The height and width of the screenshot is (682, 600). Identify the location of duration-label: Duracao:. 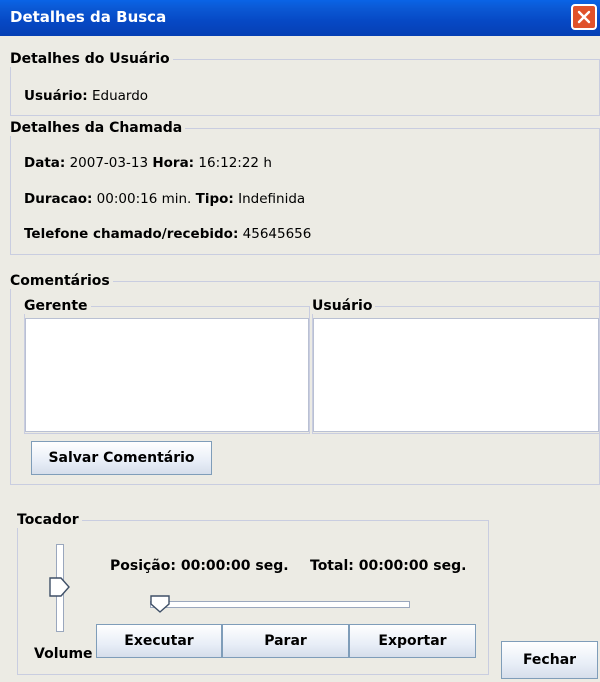
(58, 199).